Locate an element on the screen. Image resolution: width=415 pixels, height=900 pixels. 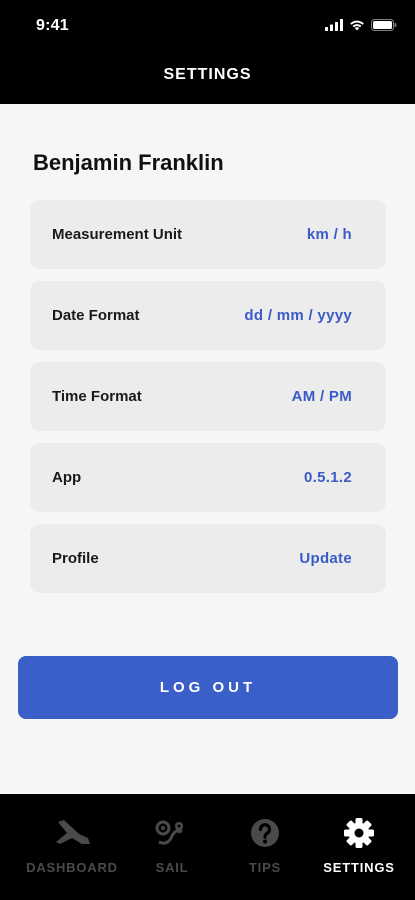
setting-row-measurement-unit: Measurement Unit km / h is located at coordinates (208, 234).